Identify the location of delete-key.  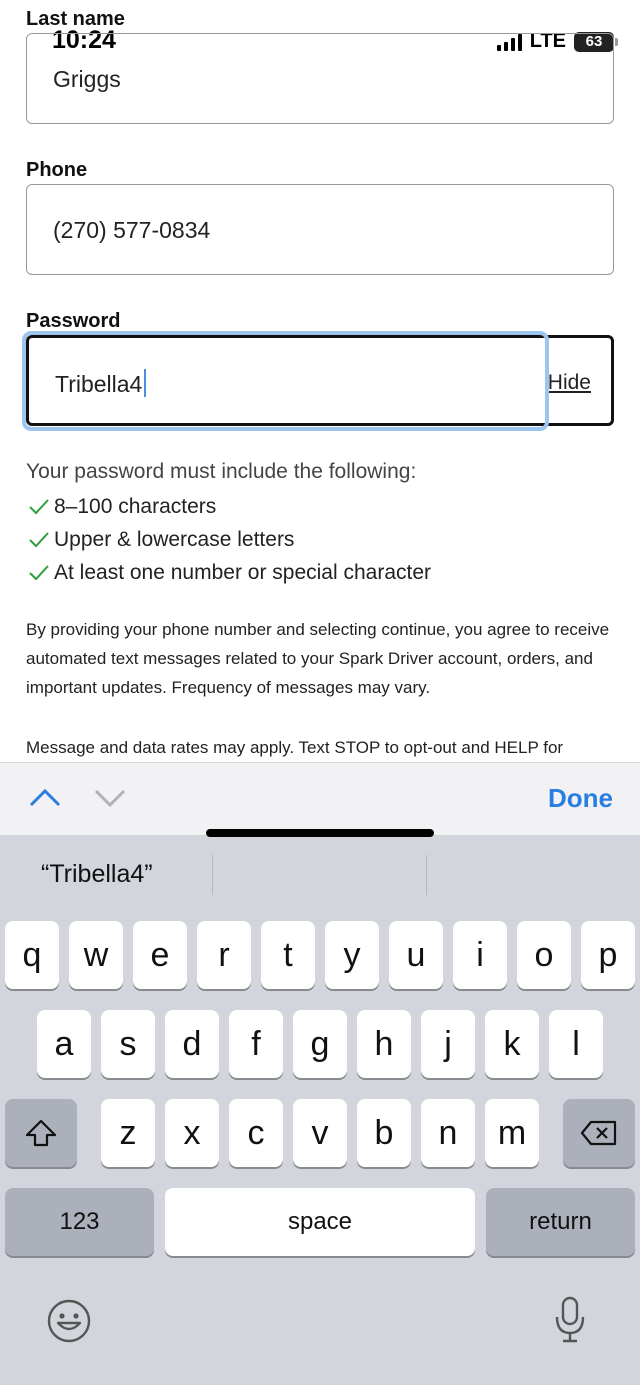
(599, 1133).